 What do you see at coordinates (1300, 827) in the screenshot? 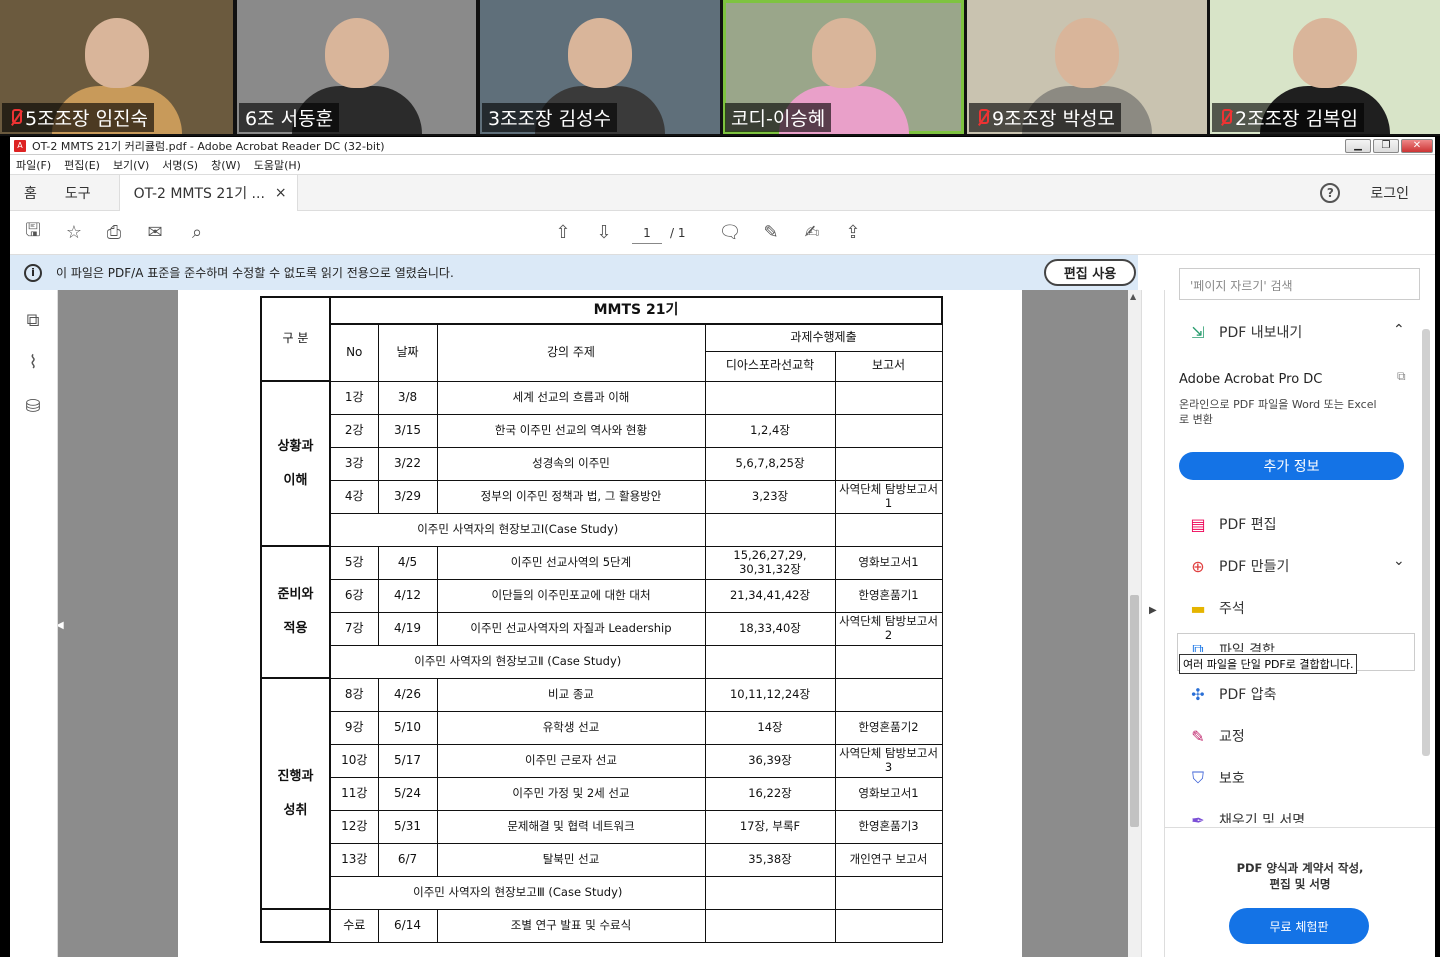
I see `pane-divider` at bounding box center [1300, 827].